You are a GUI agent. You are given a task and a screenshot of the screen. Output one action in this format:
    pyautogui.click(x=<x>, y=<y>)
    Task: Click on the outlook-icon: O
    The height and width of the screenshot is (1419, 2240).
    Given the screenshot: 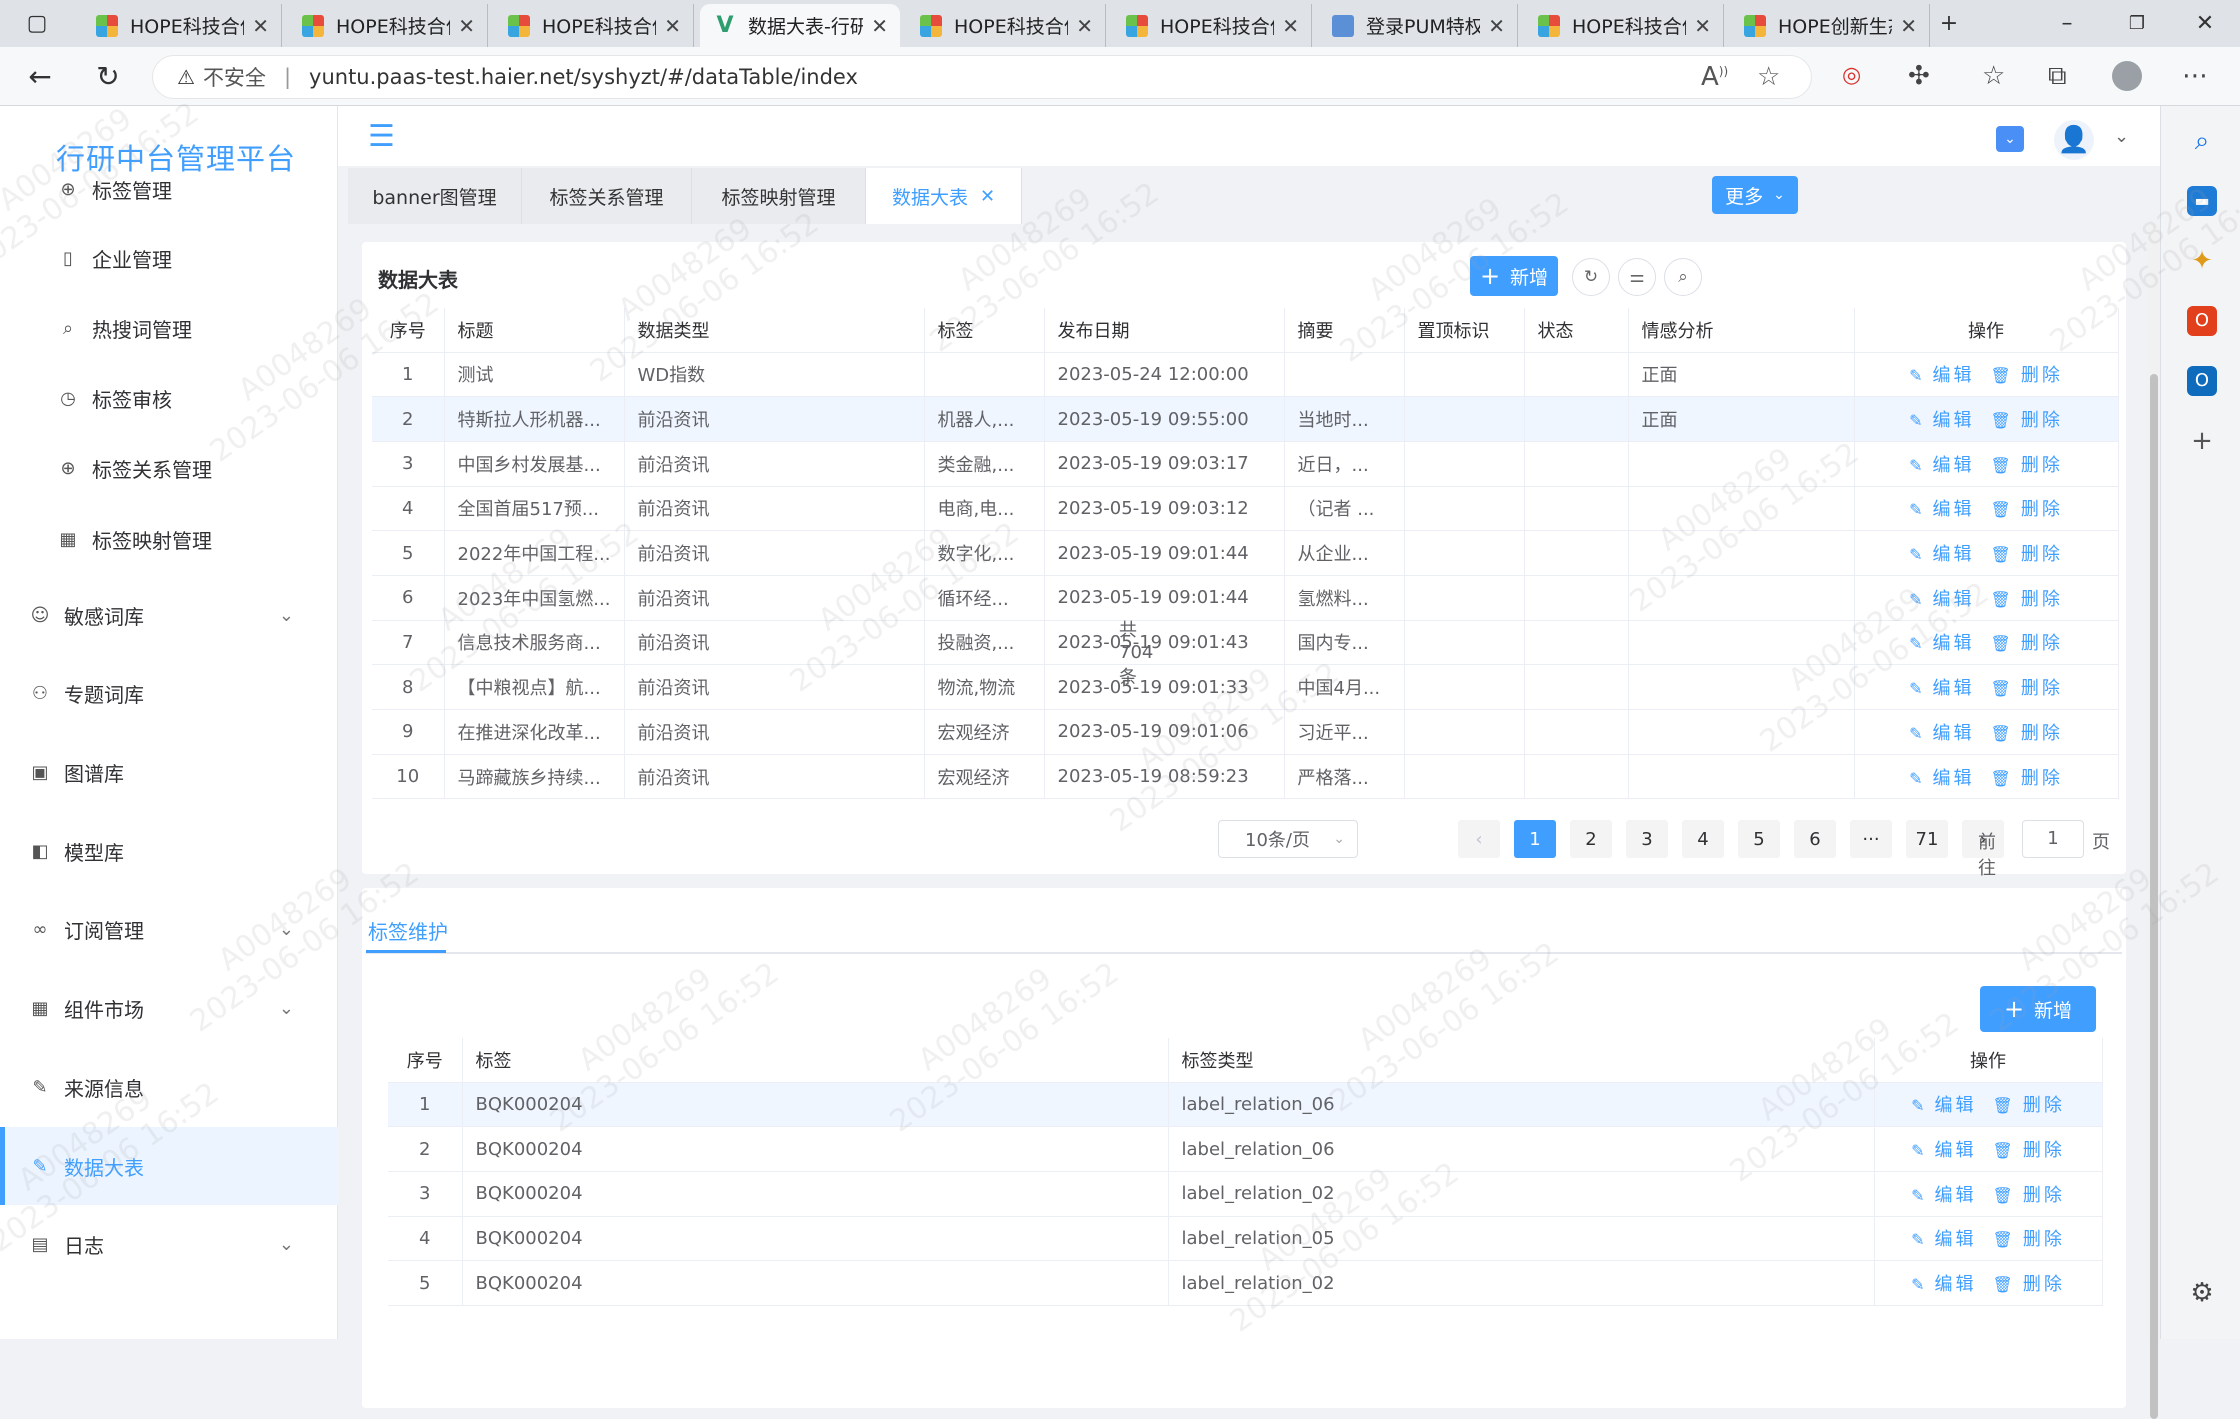 What is the action you would take?
    pyautogui.click(x=2202, y=381)
    